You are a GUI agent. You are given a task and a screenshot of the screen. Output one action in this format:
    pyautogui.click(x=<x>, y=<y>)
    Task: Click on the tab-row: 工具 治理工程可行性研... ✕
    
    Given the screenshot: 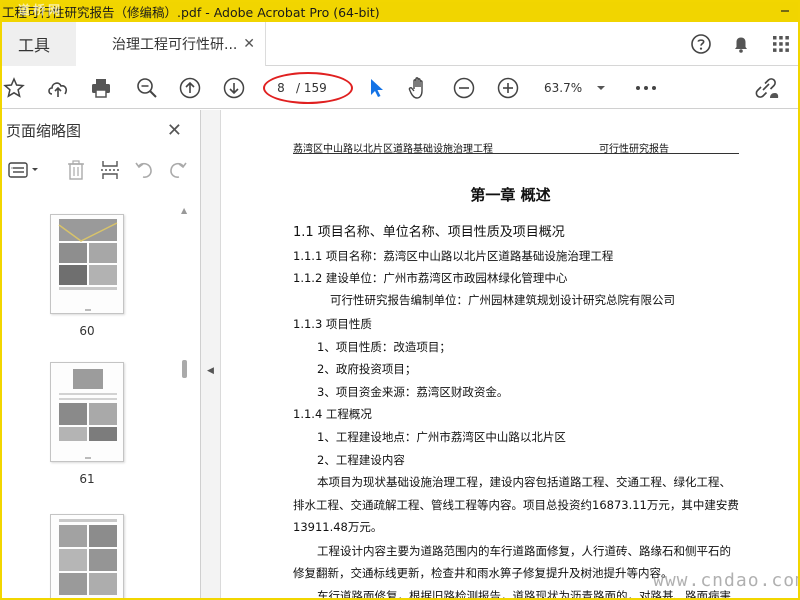 What is the action you would take?
    pyautogui.click(x=400, y=44)
    